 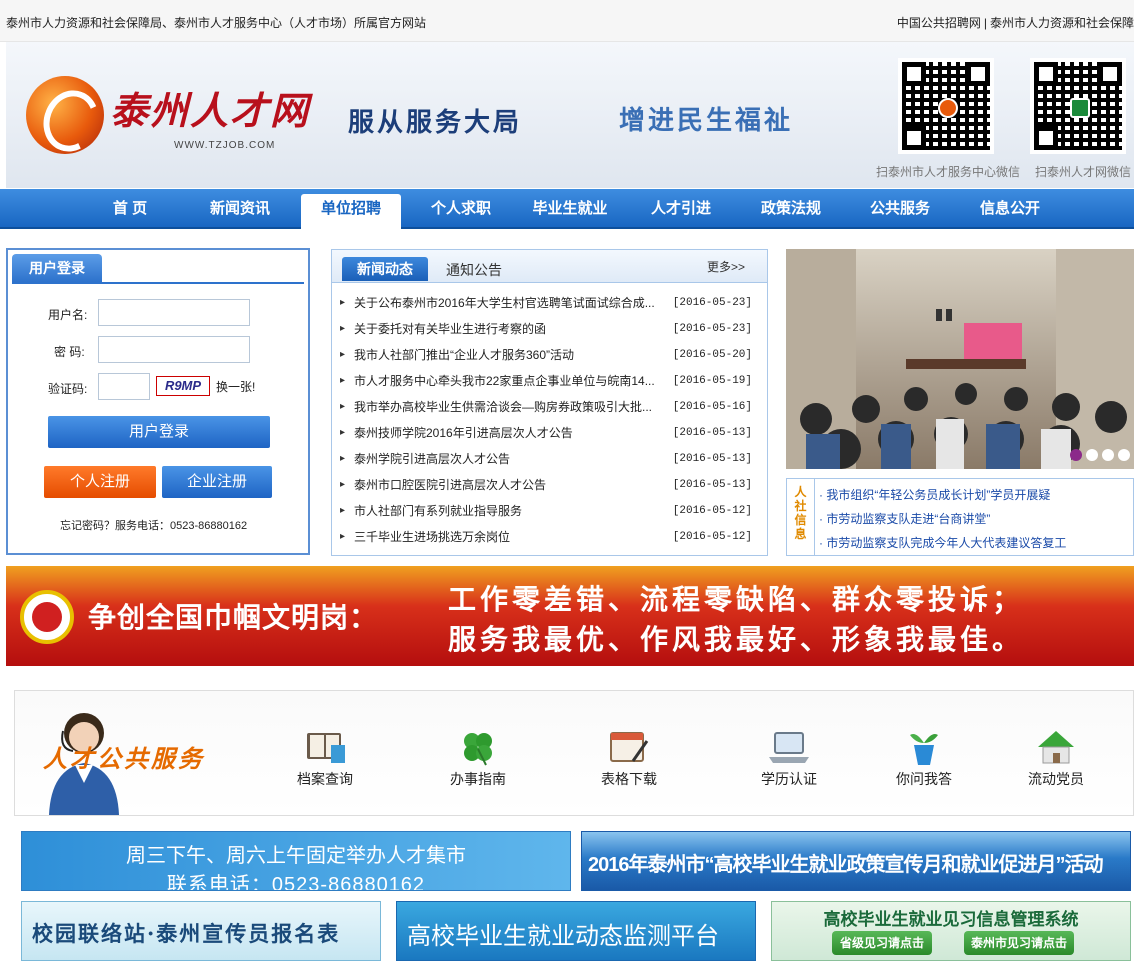 What do you see at coordinates (550, 407) in the screenshot?
I see `news-item: 我市举办高校毕业生供需洽谈会—购房券政策吸引大批...[2016-05-16]` at bounding box center [550, 407].